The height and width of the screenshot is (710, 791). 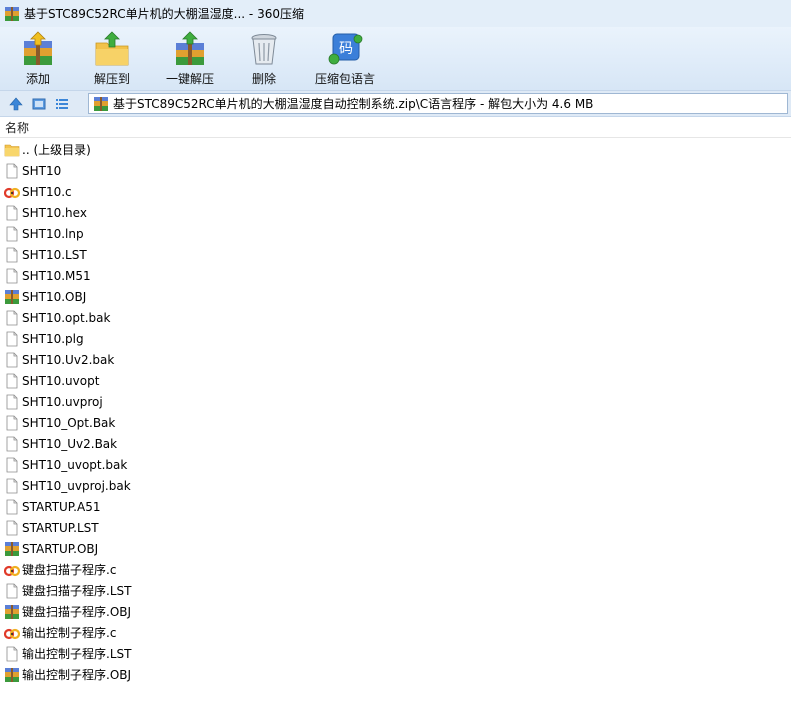 I want to click on file-name: SHT10_uvproj.bak, so click(x=76, y=485).